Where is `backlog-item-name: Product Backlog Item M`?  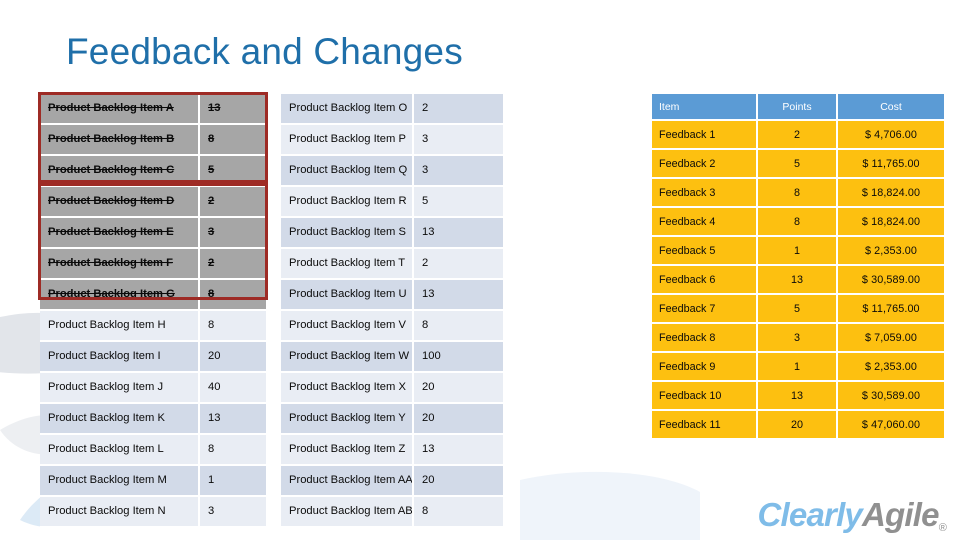 backlog-item-name: Product Backlog Item M is located at coordinates (120, 481).